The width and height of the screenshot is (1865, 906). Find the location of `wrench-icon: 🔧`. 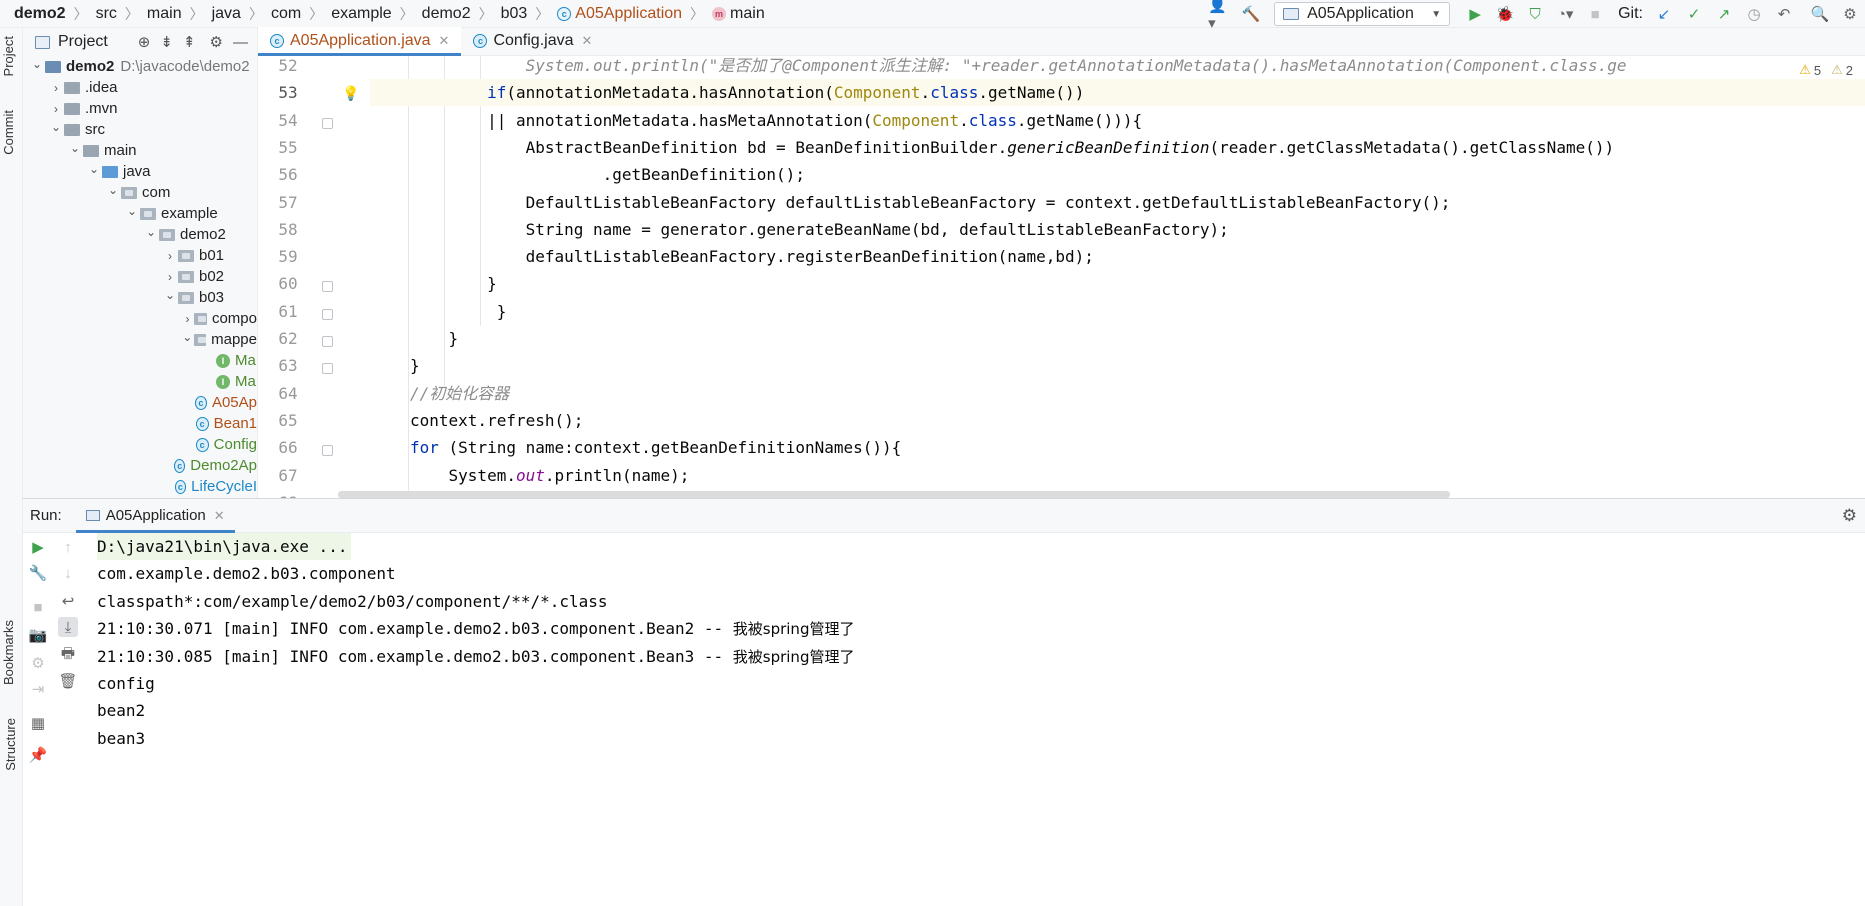

wrench-icon: 🔧 is located at coordinates (38, 573).